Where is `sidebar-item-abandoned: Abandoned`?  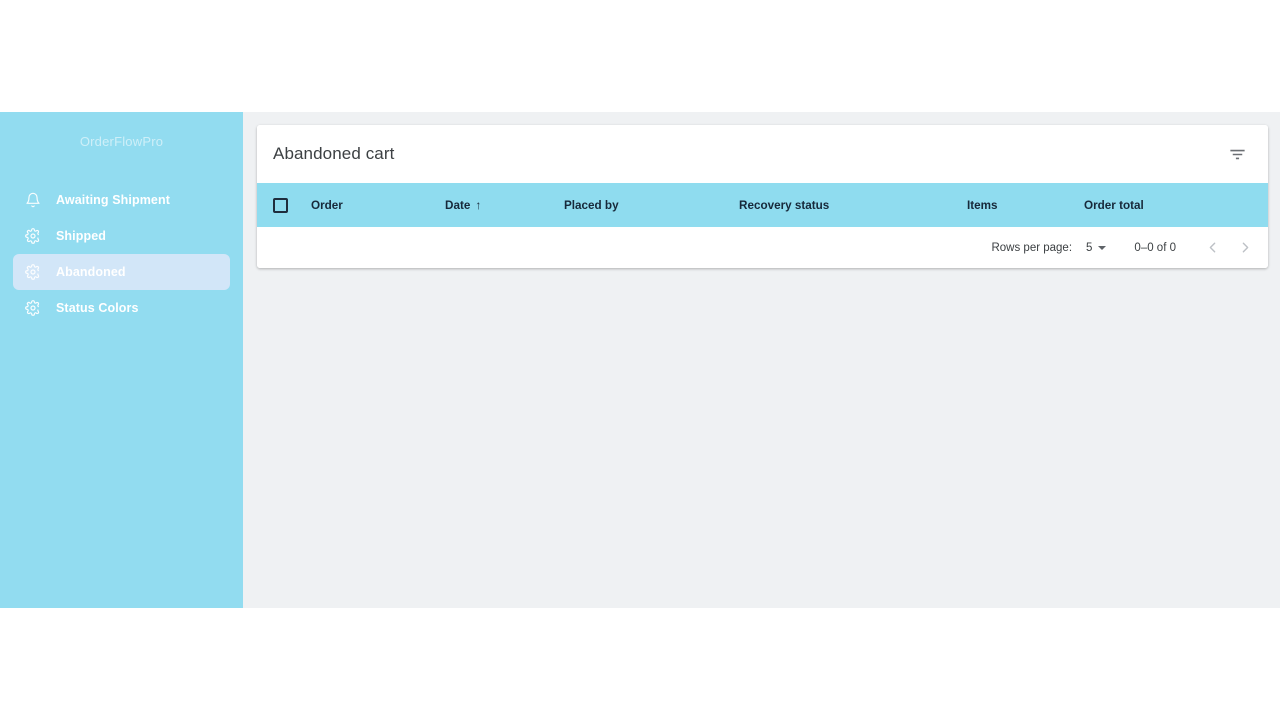
sidebar-item-abandoned: Abandoned is located at coordinates (121, 272).